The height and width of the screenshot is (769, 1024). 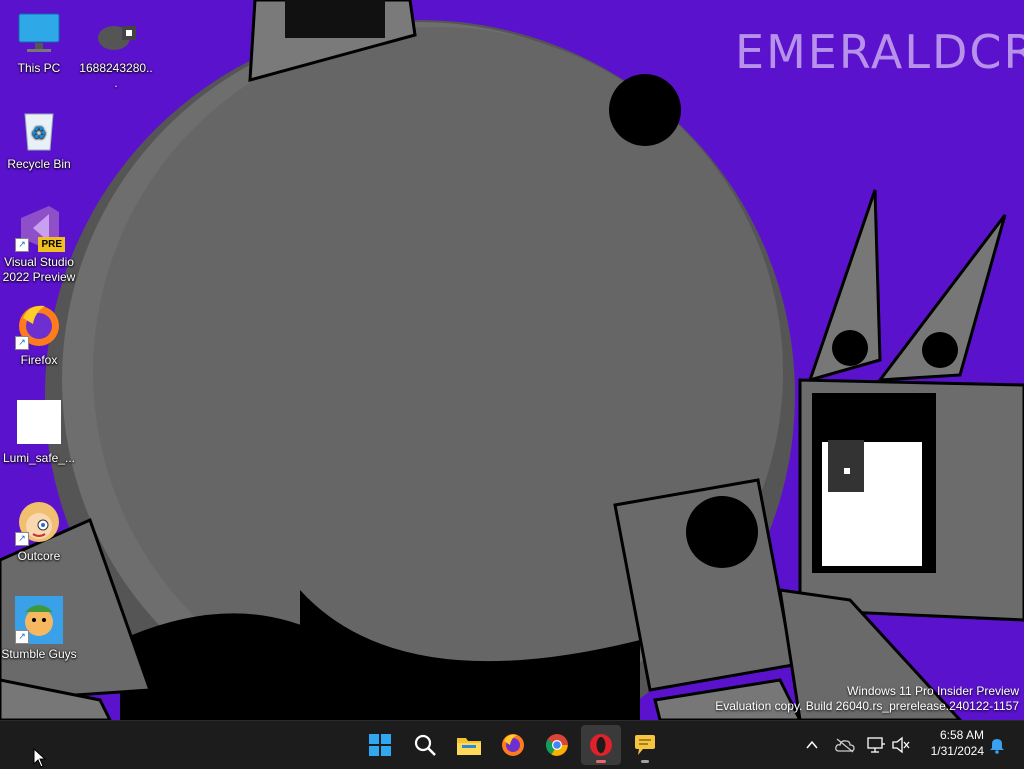 I want to click on tray-notifications-button, so click(x=997, y=745).